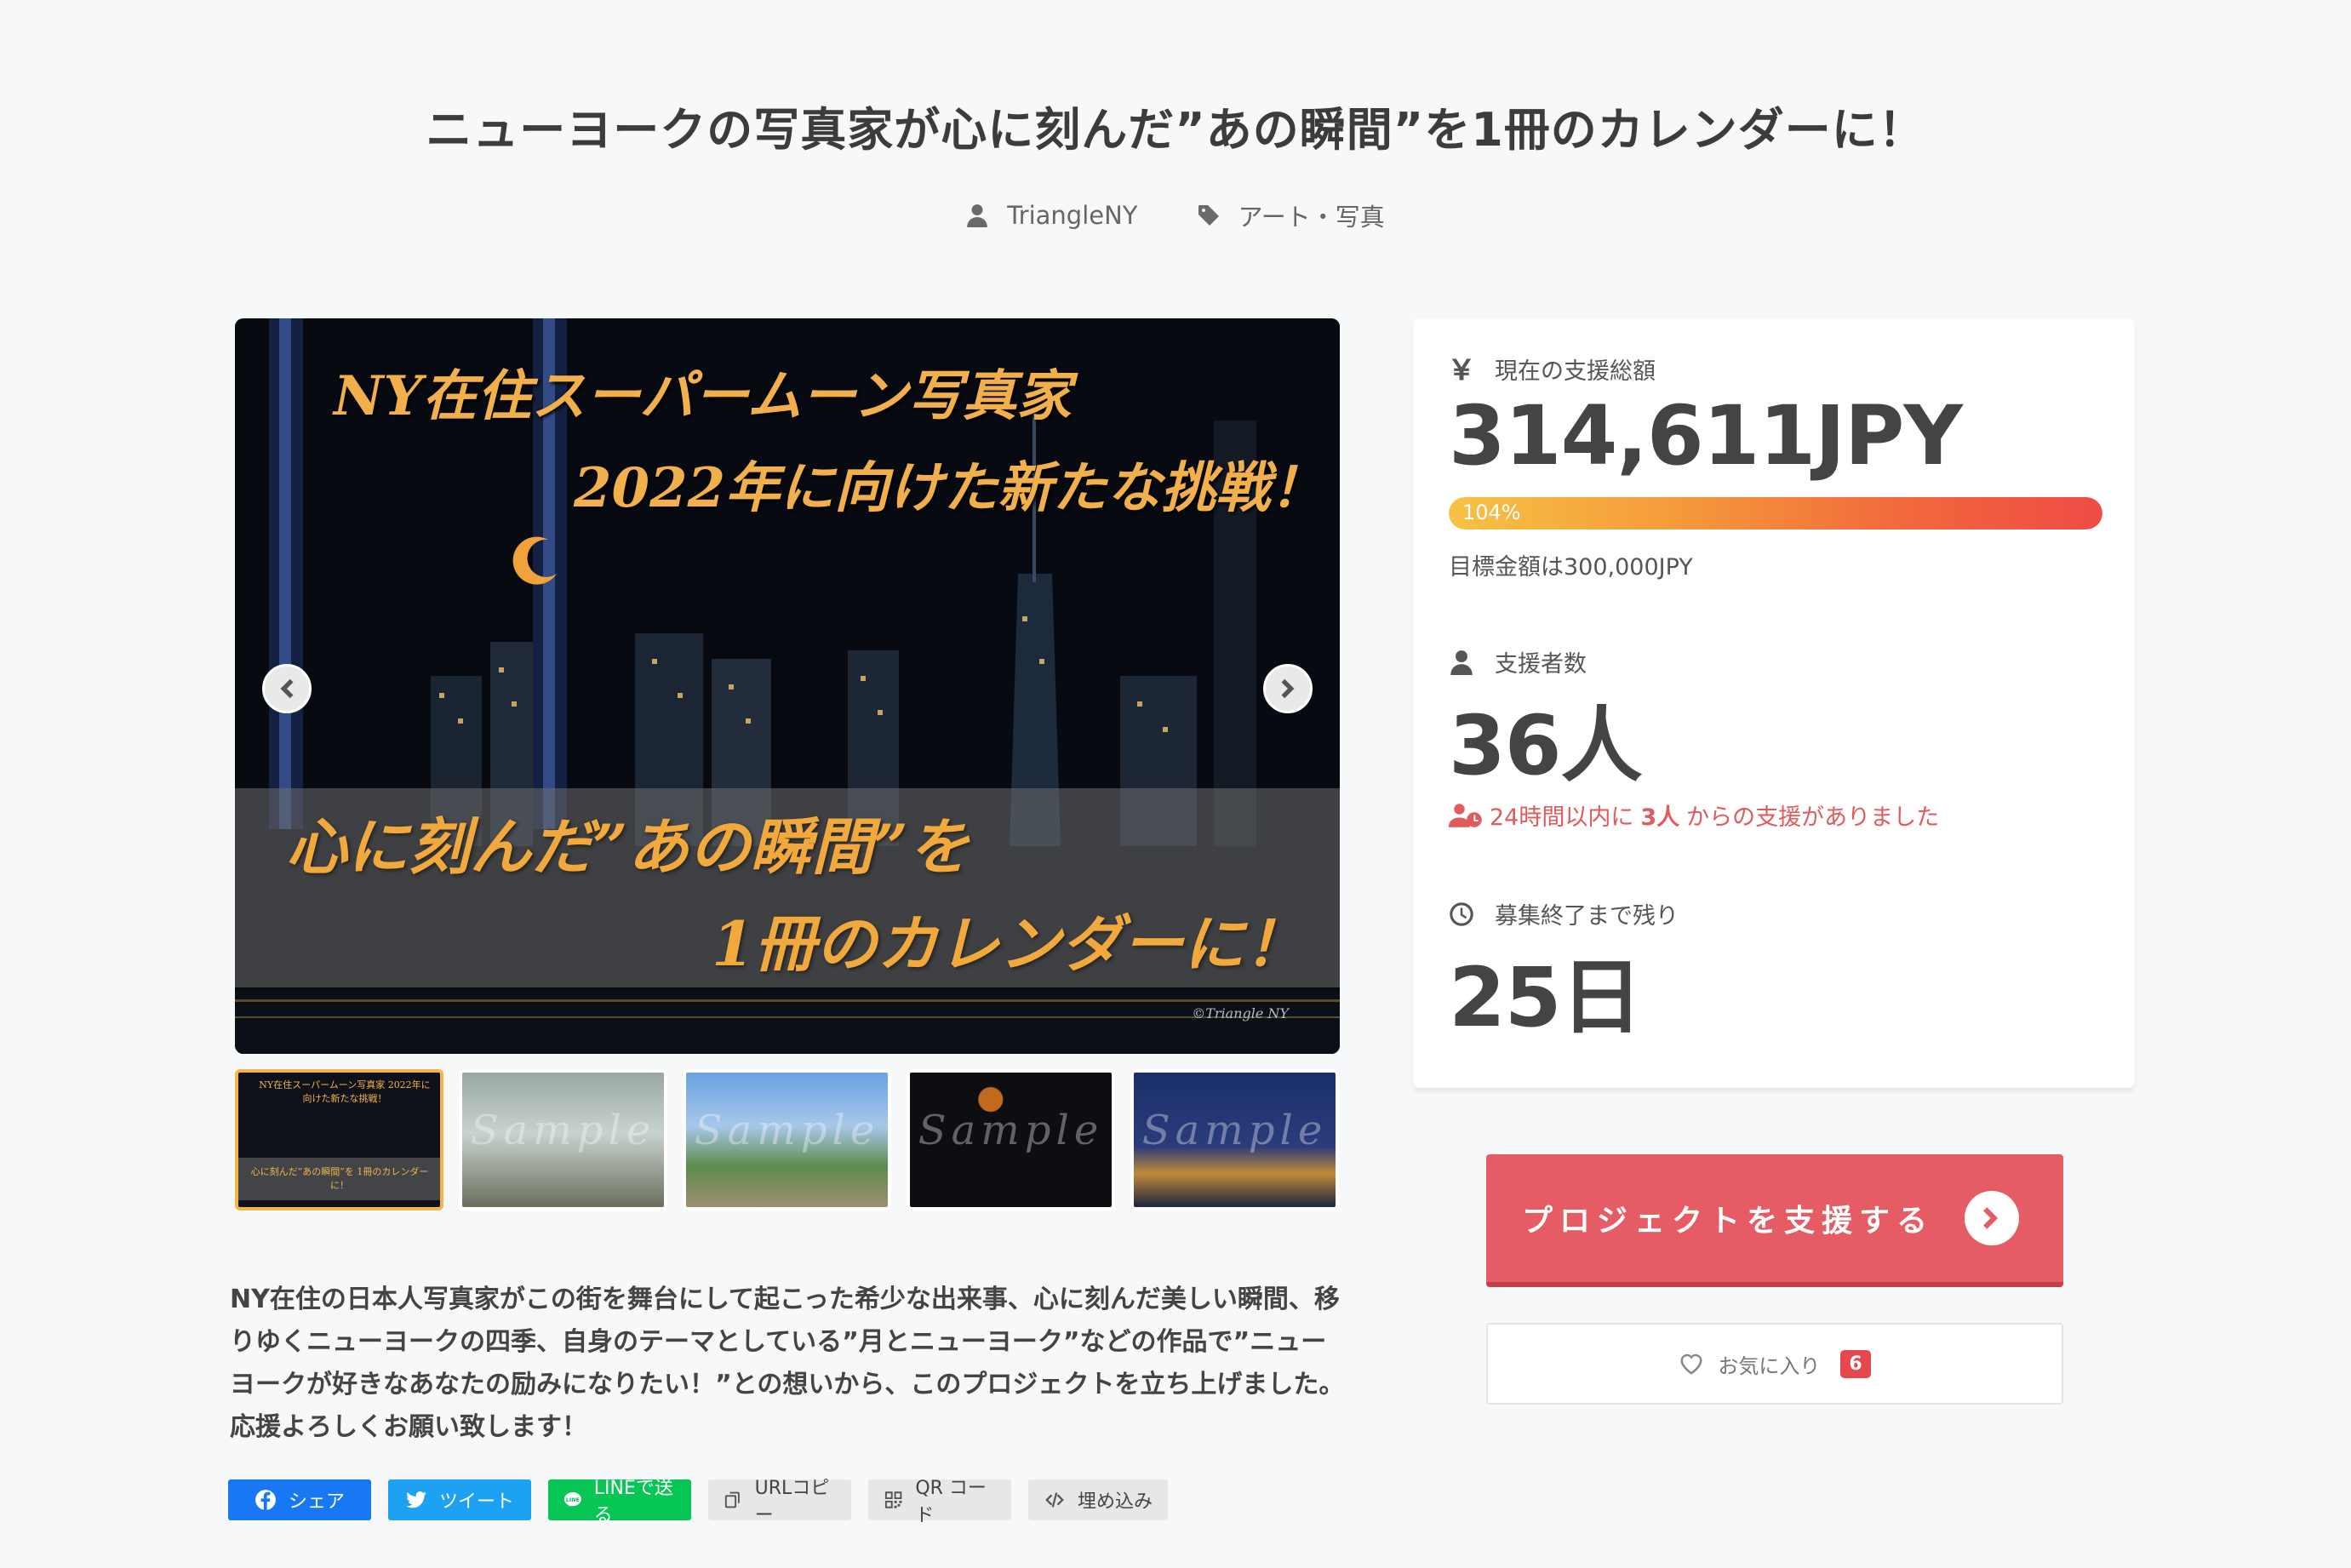 The width and height of the screenshot is (2351, 1568). I want to click on author-name: TriangleNY, so click(1072, 216).